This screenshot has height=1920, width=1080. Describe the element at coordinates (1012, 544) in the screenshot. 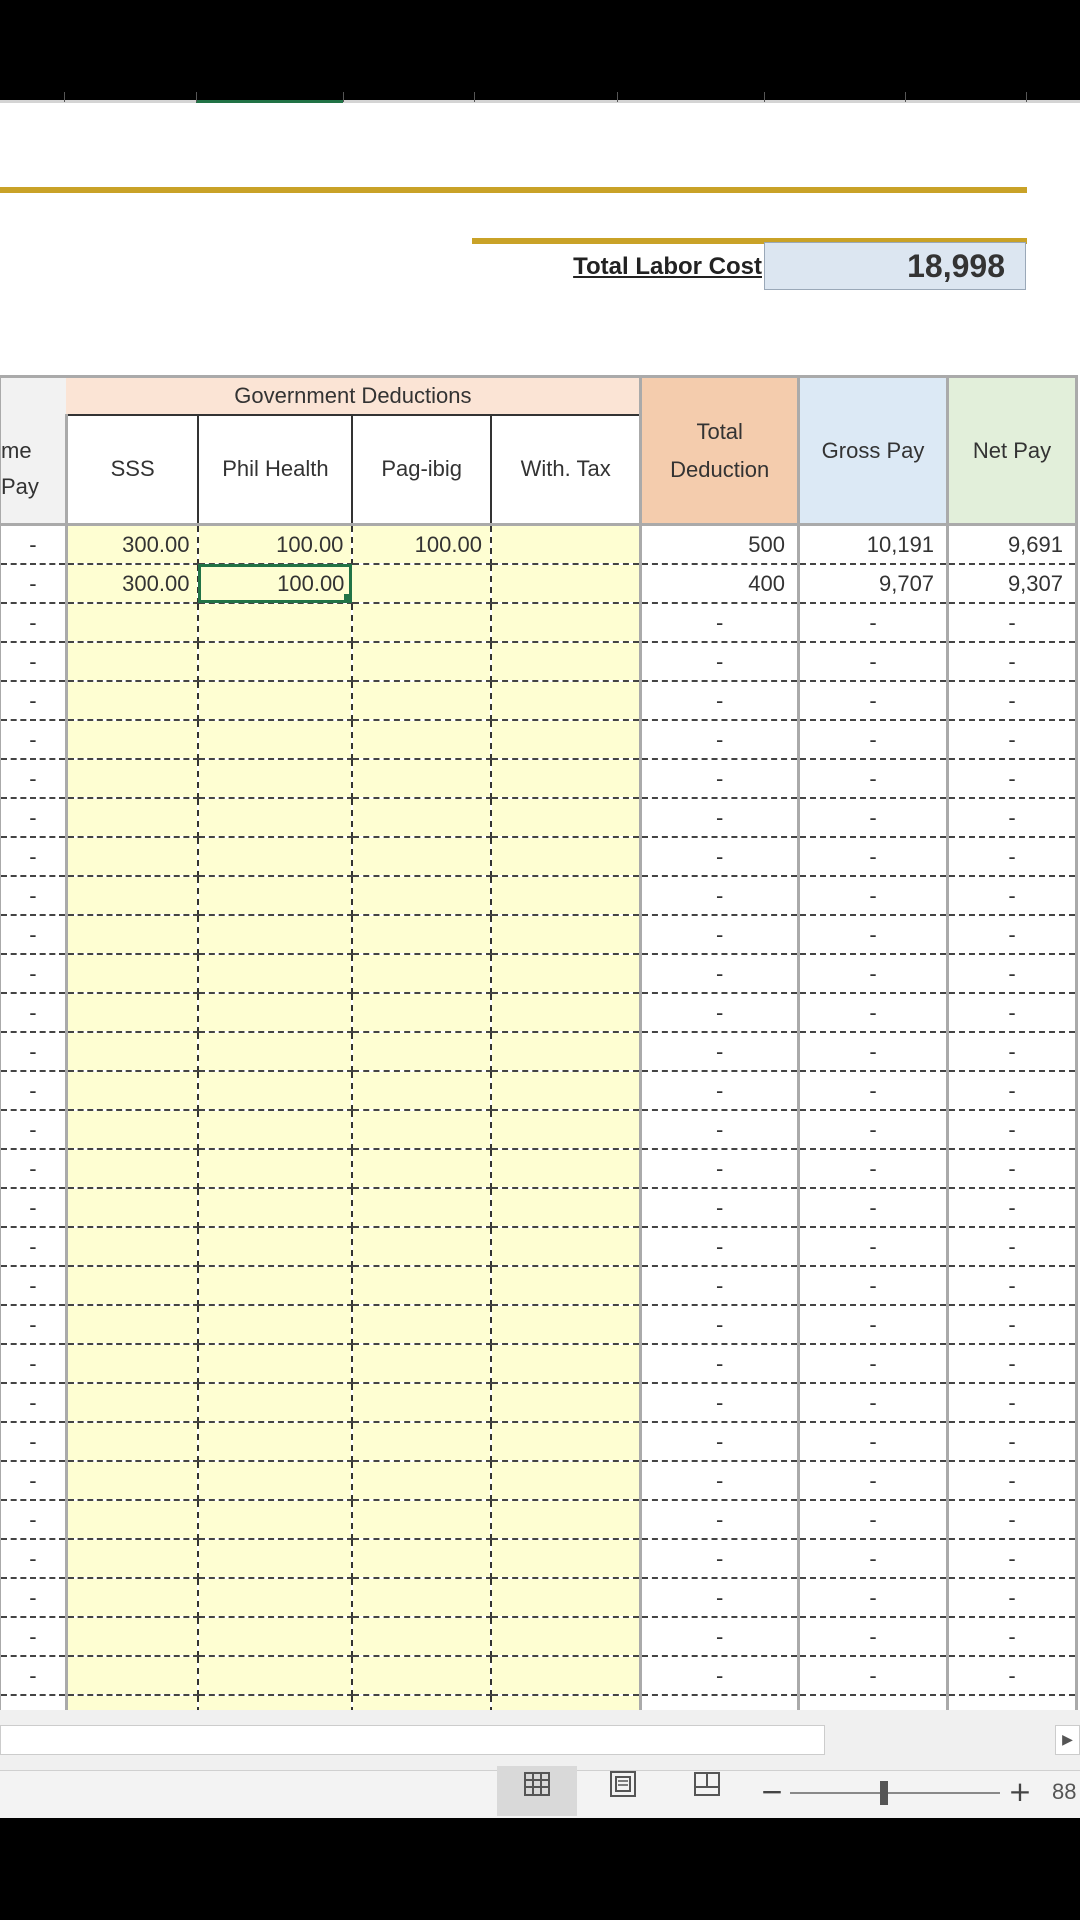

I see `net-pay-cell: 9,691` at that location.